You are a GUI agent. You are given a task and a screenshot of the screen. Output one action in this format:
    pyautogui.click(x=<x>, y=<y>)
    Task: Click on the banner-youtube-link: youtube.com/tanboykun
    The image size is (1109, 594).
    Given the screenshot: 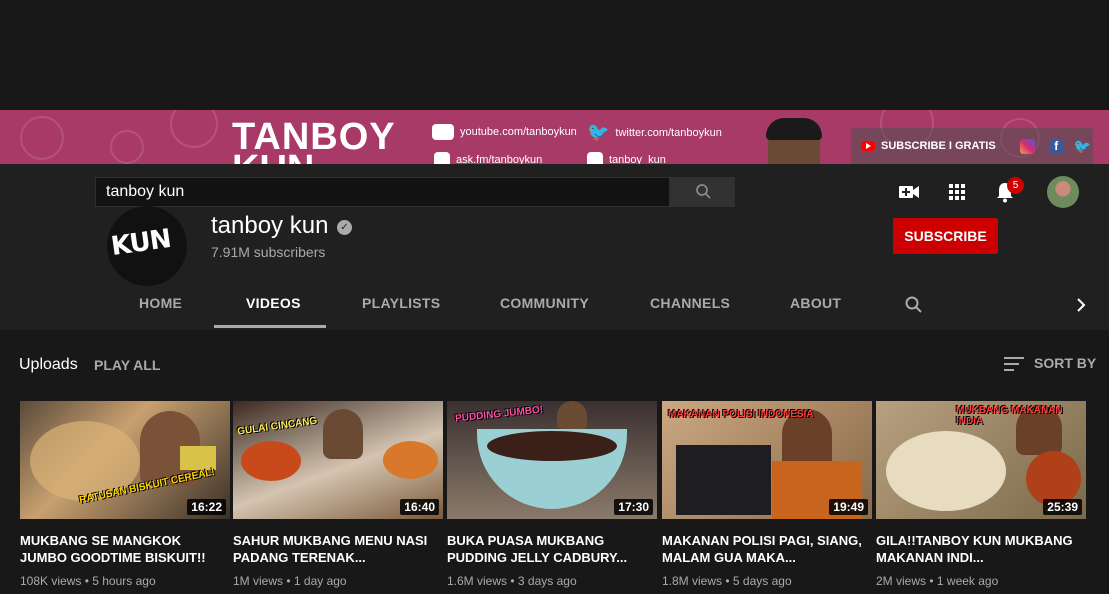 What is the action you would take?
    pyautogui.click(x=504, y=132)
    